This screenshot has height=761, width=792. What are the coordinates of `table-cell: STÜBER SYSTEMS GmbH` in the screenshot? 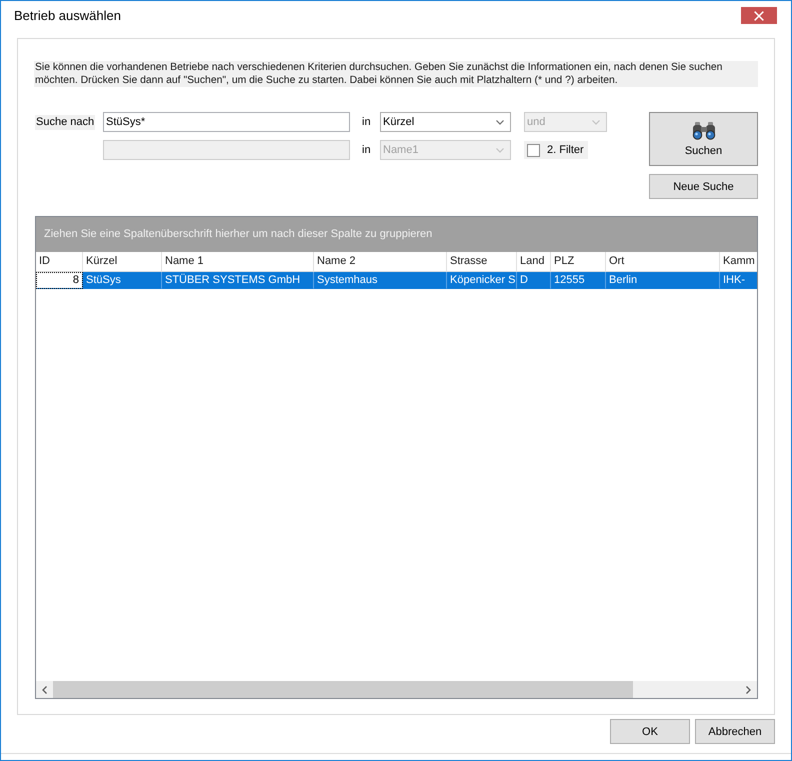 It's located at (238, 280).